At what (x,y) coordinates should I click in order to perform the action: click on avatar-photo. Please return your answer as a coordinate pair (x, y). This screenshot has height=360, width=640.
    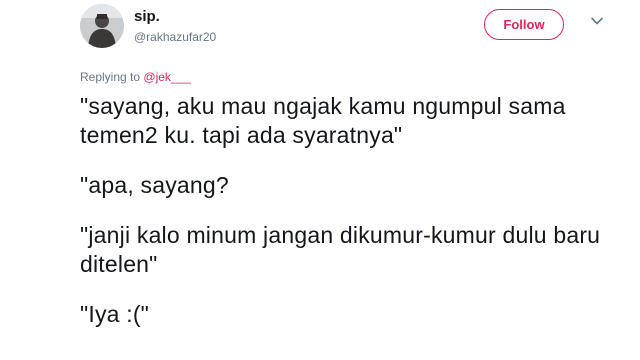
    Looking at the image, I should click on (102, 26).